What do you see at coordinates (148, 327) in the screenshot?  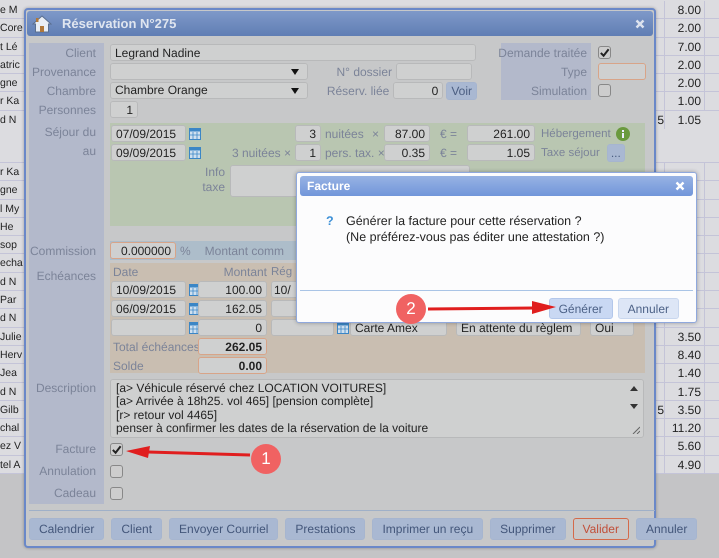 I see `date-field` at bounding box center [148, 327].